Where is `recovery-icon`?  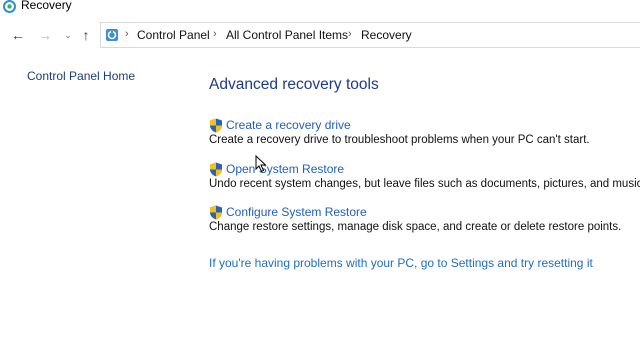 recovery-icon is located at coordinates (9, 6).